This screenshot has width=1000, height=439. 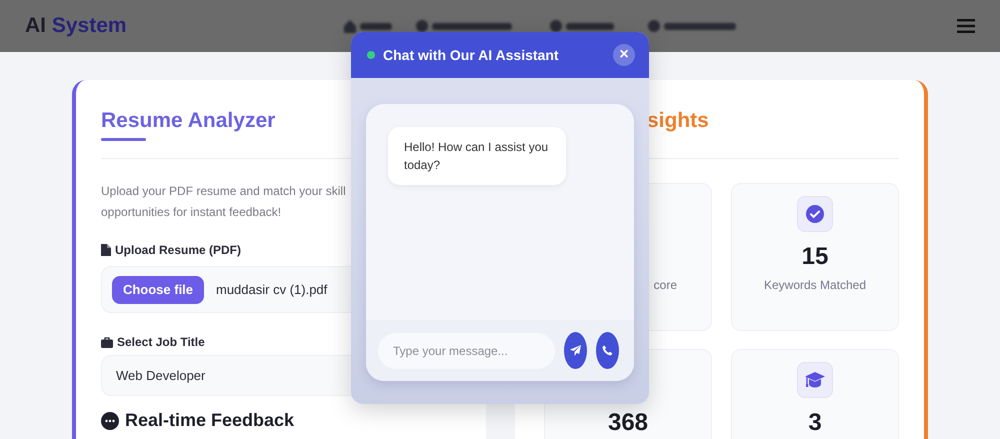 What do you see at coordinates (628, 423) in the screenshot?
I see `stat-value: 368` at bounding box center [628, 423].